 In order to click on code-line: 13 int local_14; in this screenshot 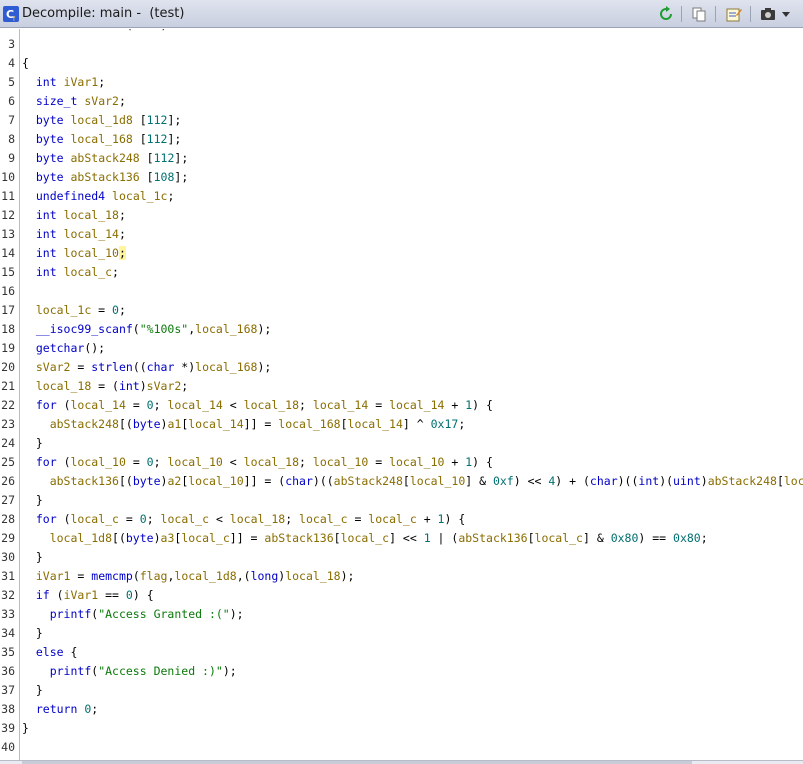, I will do `click(401, 234)`.